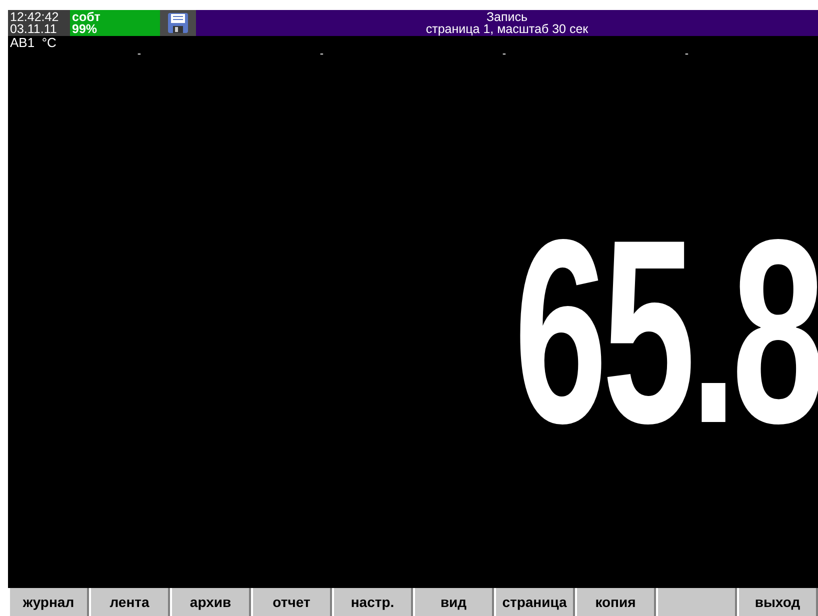 This screenshot has width=818, height=616. What do you see at coordinates (453, 602) in the screenshot?
I see `function-key: вид` at bounding box center [453, 602].